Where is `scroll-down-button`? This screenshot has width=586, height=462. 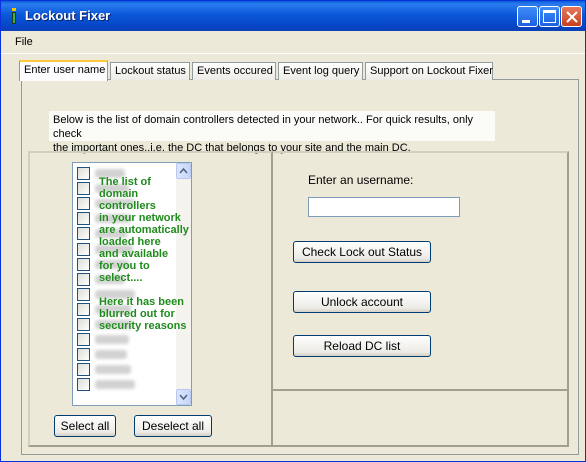
scroll-down-button is located at coordinates (183, 397).